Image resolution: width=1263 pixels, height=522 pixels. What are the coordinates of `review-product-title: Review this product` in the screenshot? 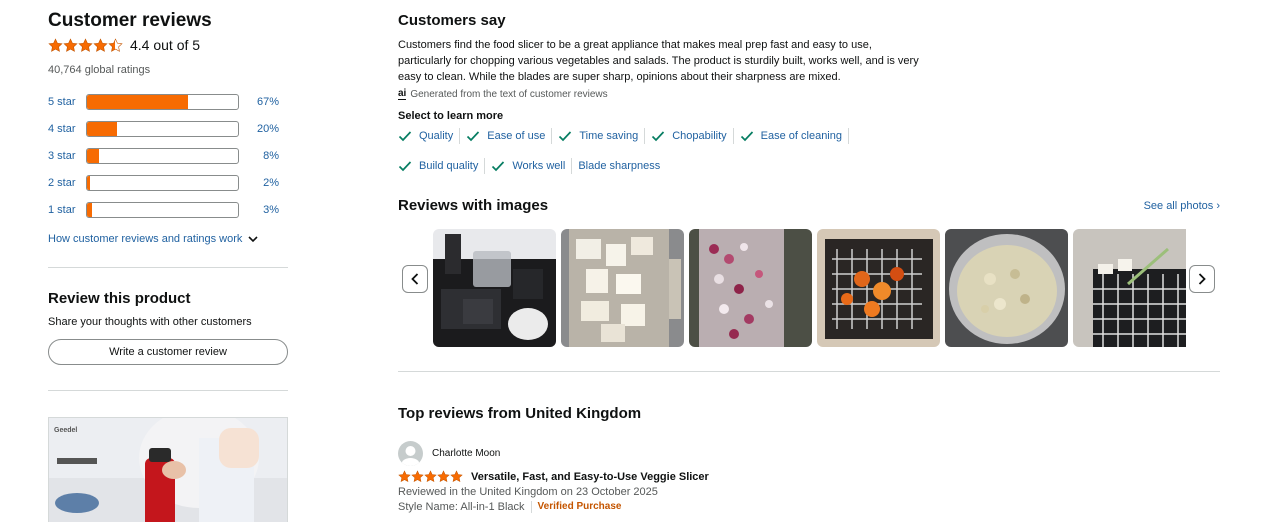 It's located at (119, 298).